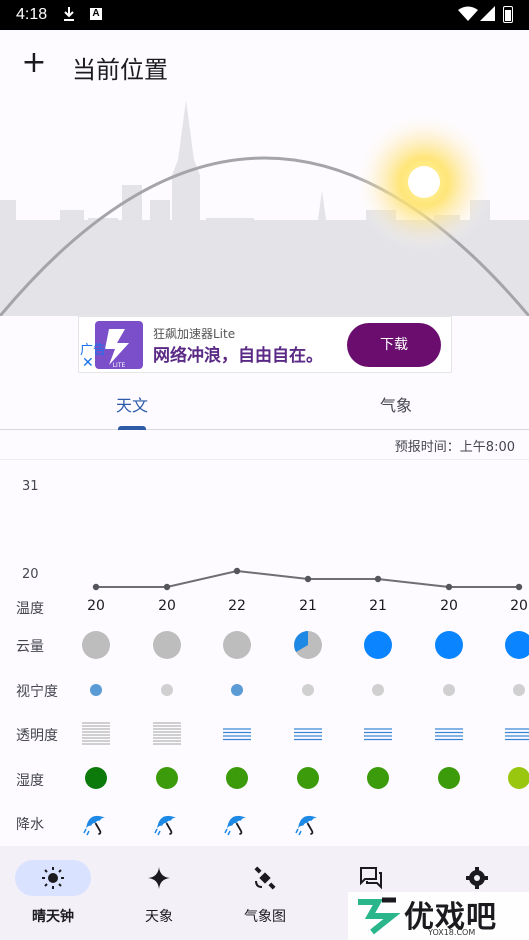 Image resolution: width=529 pixels, height=940 pixels. Describe the element at coordinates (53, 917) in the screenshot. I see `nav-label: 晴天钟` at that location.